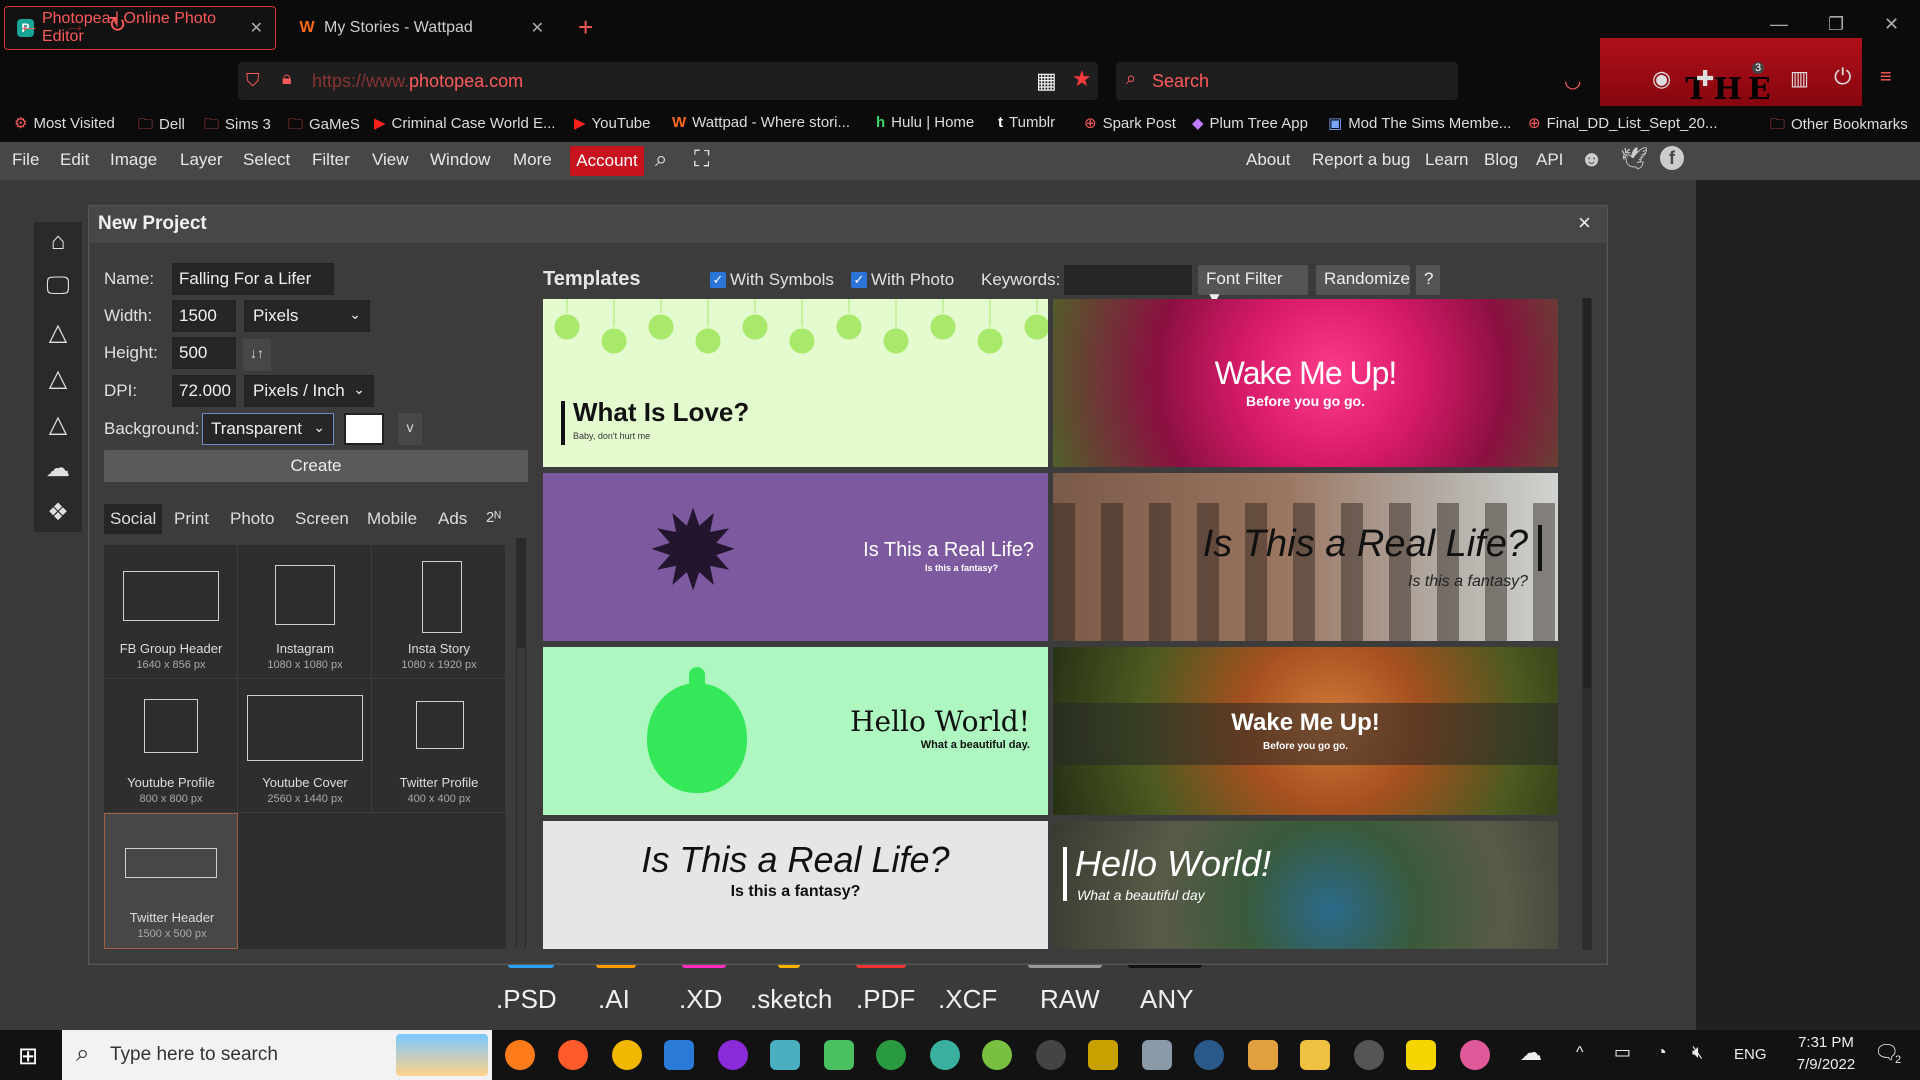 This screenshot has height=1080, width=1920. What do you see at coordinates (324, 126) in the screenshot?
I see `bookmark-games: 🗀 GaMeS` at bounding box center [324, 126].